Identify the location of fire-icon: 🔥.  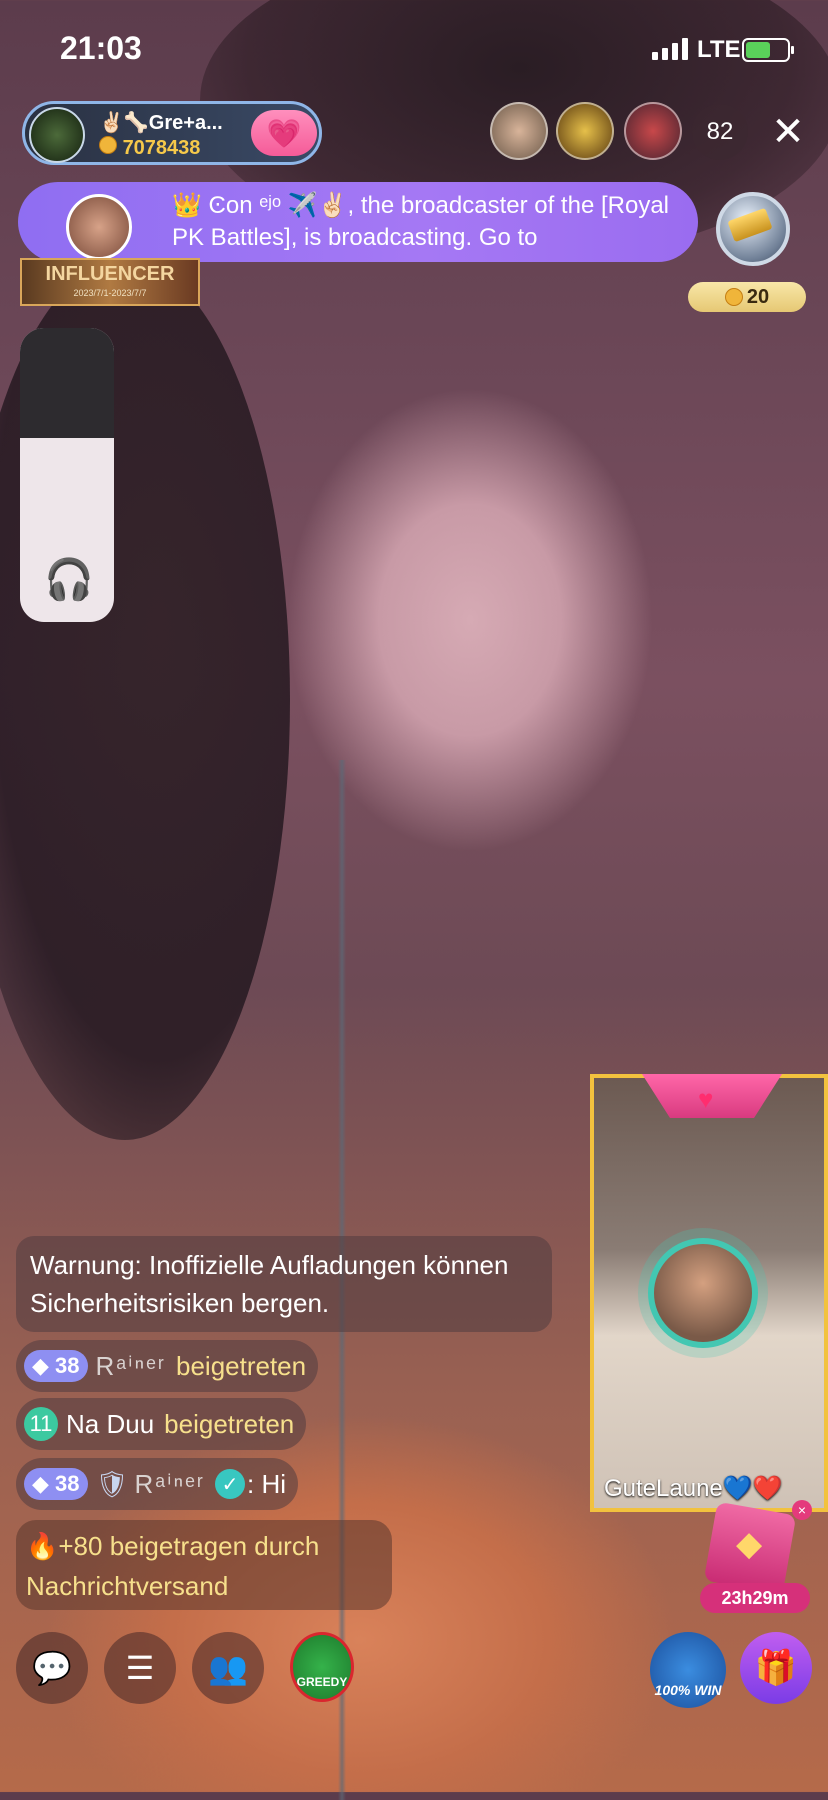
(42, 1546).